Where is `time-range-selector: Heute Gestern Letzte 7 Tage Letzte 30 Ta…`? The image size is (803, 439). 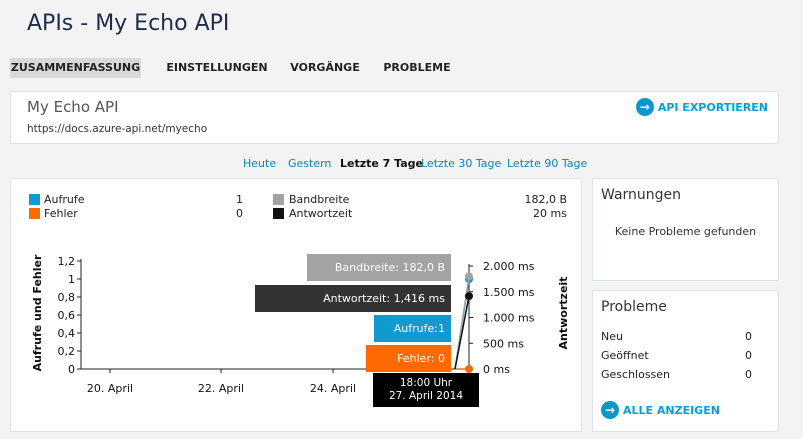
time-range-selector: Heute Gestern Letzte 7 Tage Letzte 30 Ta… is located at coordinates (401, 164).